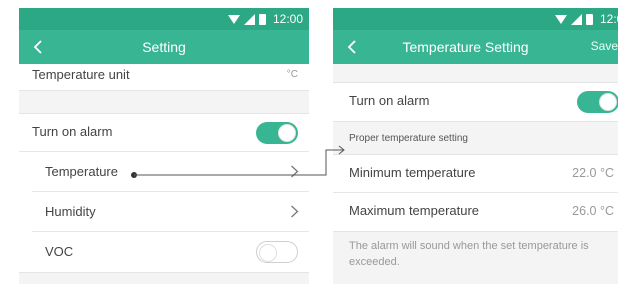  Describe the element at coordinates (70, 211) in the screenshot. I see `humidity-label: Humidity` at that location.